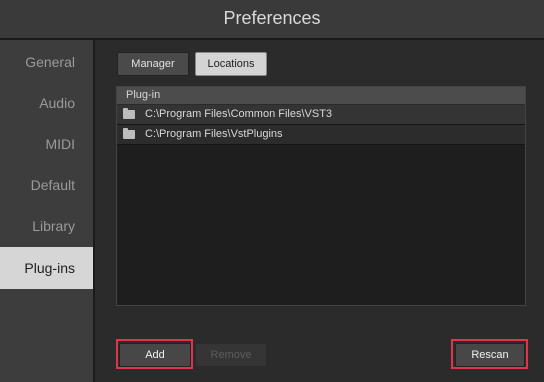  Describe the element at coordinates (53, 226) in the screenshot. I see `sidebar-item-library: Library` at that location.